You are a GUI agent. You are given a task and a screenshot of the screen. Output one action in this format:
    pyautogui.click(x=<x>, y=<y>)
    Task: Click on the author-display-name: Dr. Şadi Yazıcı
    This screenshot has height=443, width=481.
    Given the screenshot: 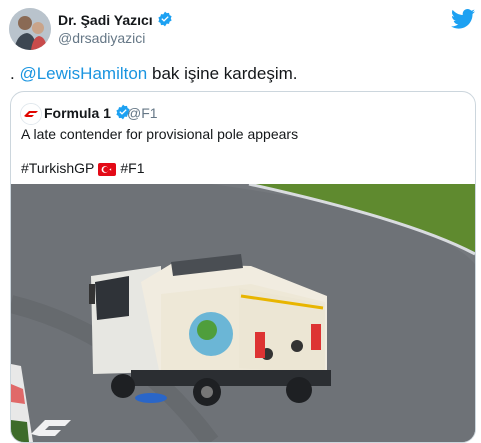 What is the action you would take?
    pyautogui.click(x=115, y=19)
    